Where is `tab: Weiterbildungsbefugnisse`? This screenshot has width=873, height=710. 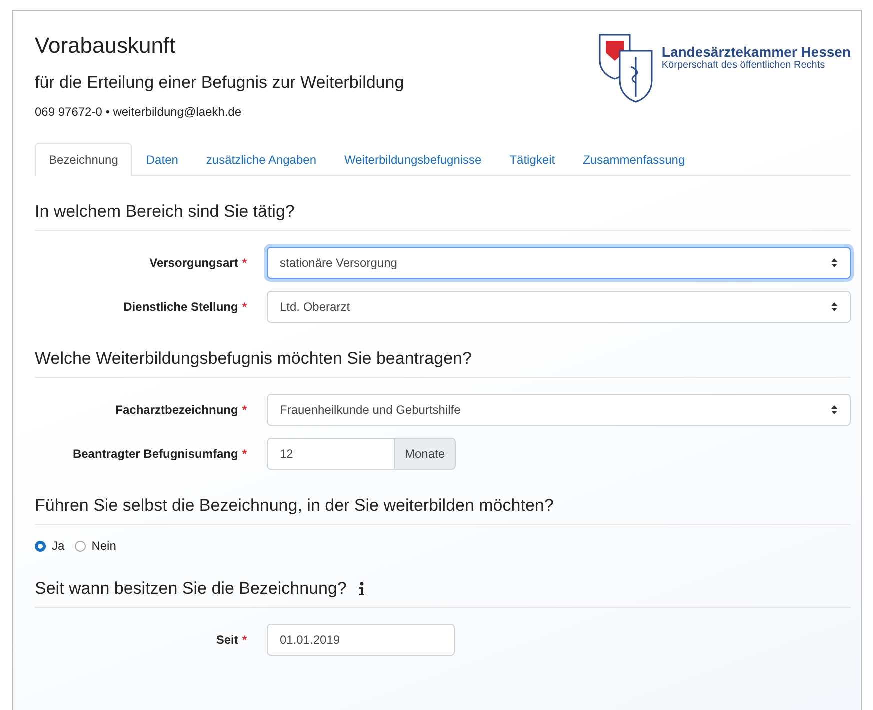 tab: Weiterbildungsbefugnisse is located at coordinates (413, 159).